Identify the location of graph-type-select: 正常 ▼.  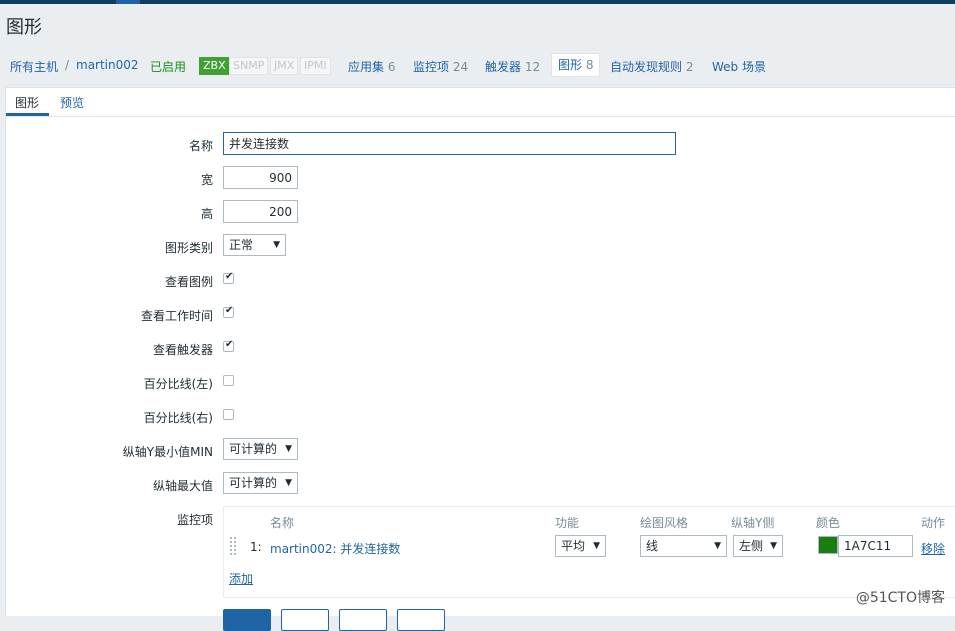
(254, 245).